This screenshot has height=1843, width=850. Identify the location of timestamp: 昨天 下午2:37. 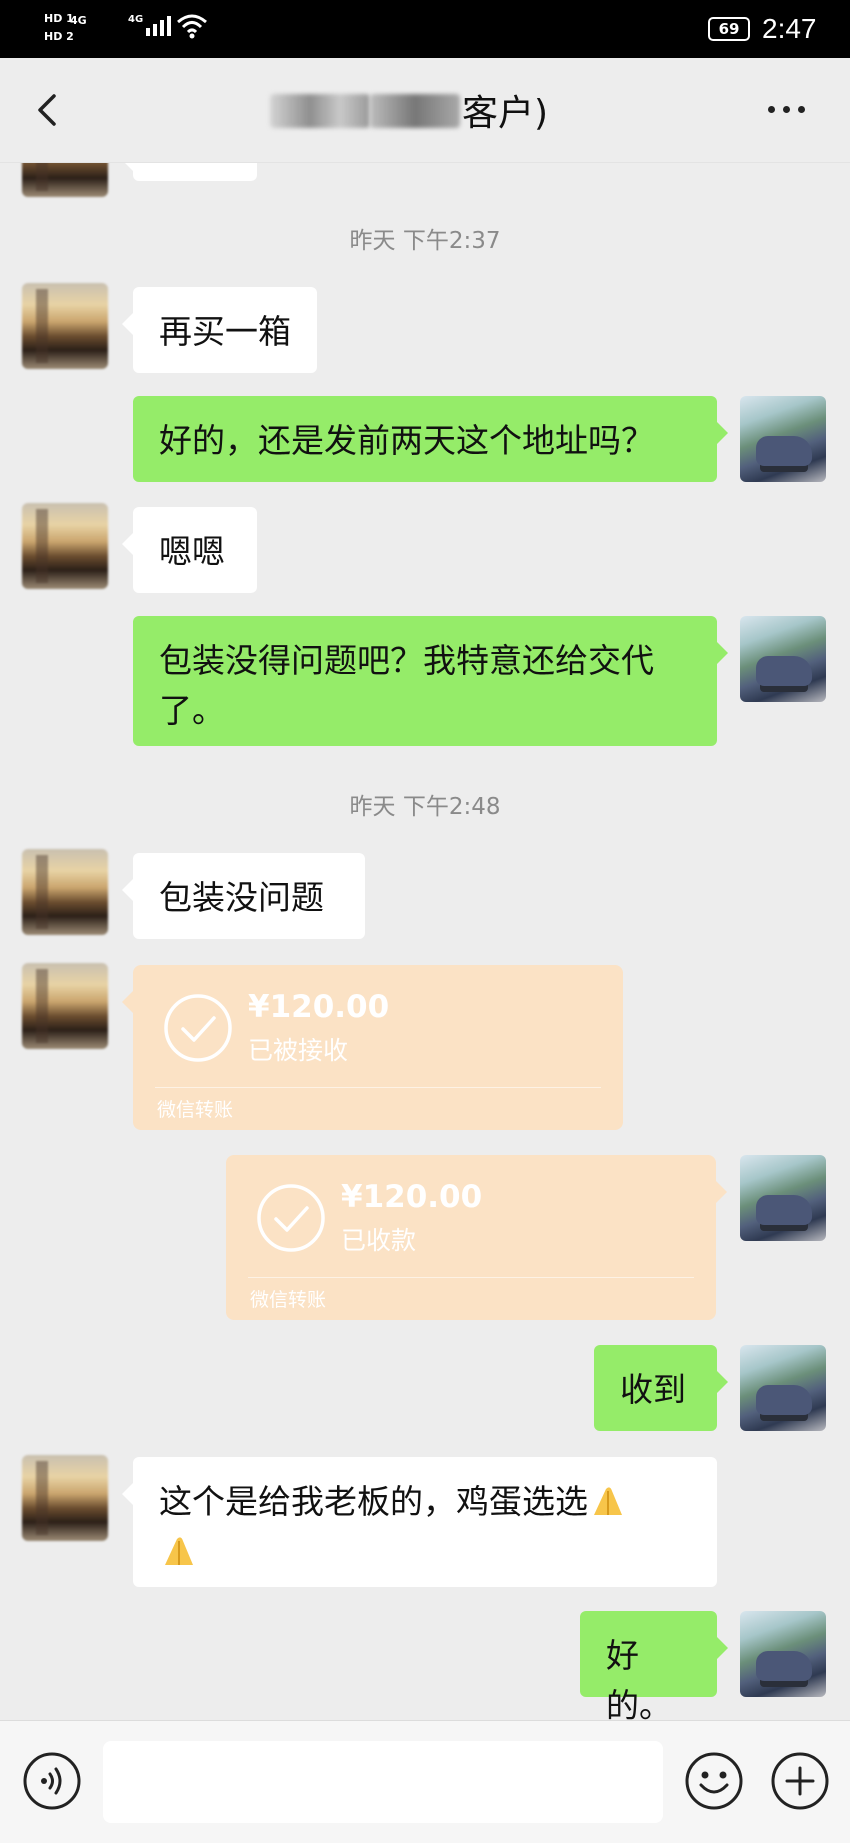
(425, 241).